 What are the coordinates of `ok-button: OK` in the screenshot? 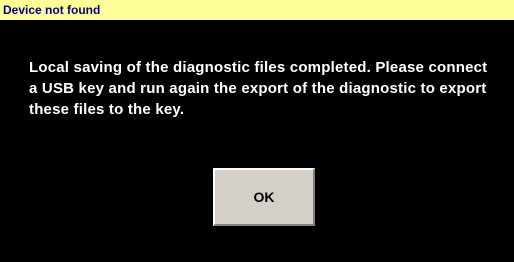 It's located at (264, 197).